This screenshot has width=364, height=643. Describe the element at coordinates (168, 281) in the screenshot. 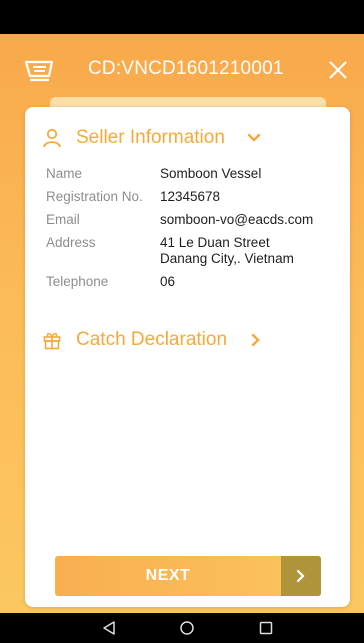

I see `telephone-value: 06` at that location.